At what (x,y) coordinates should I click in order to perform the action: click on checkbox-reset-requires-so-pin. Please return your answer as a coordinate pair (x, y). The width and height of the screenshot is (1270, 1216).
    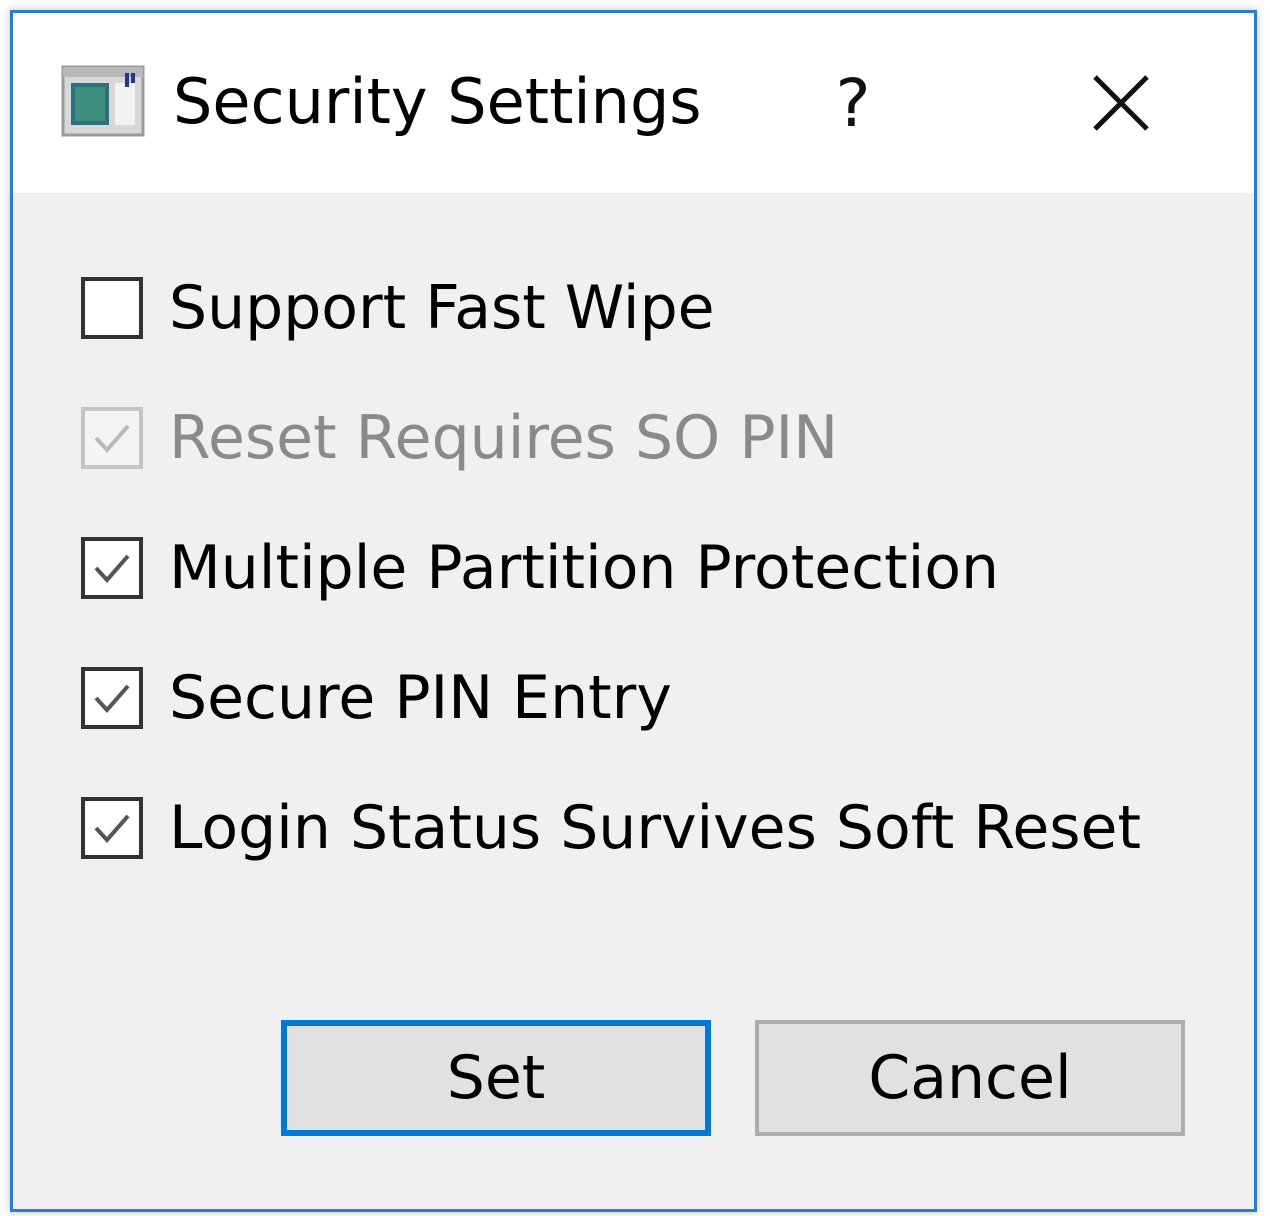
    Looking at the image, I should click on (112, 438).